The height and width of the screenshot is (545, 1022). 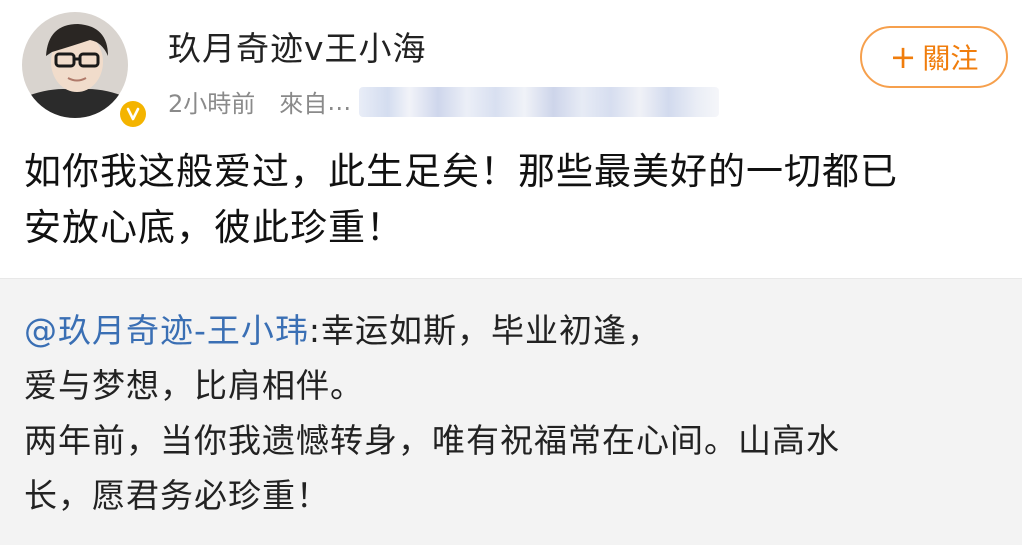 I want to click on mention-link: @玖月奇迹-王小玮, so click(x=166, y=330).